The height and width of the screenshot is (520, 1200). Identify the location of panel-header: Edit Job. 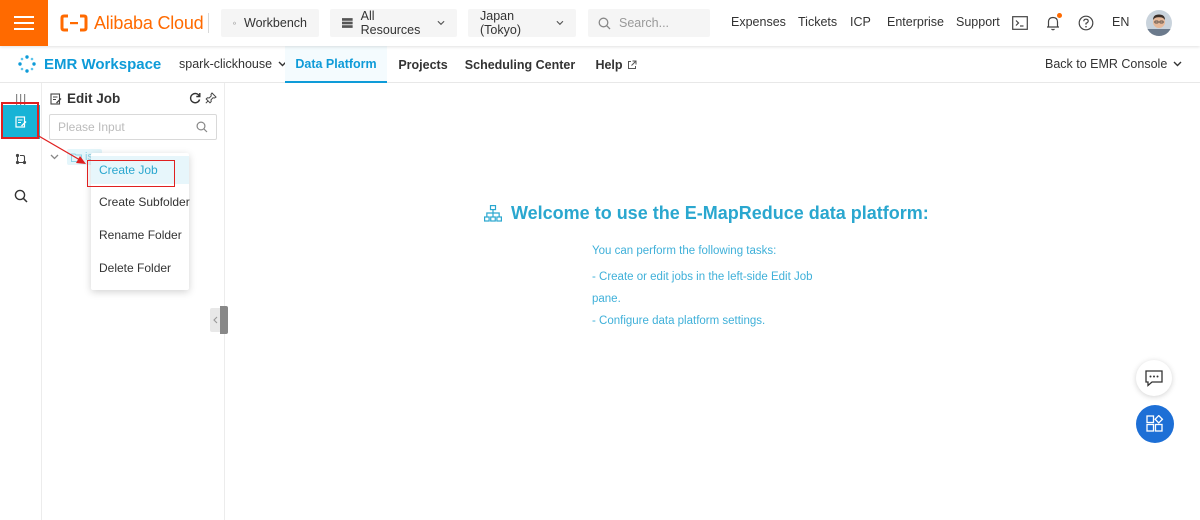
(85, 98).